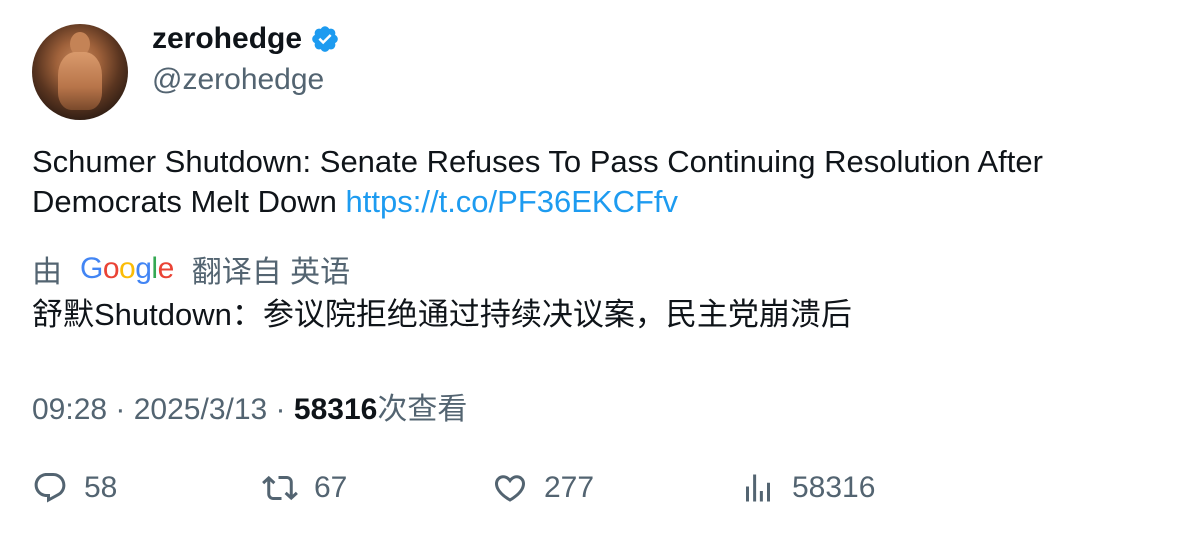  What do you see at coordinates (512, 201) in the screenshot?
I see `tweet-link: https://t.co/PF36EKCFfv` at bounding box center [512, 201].